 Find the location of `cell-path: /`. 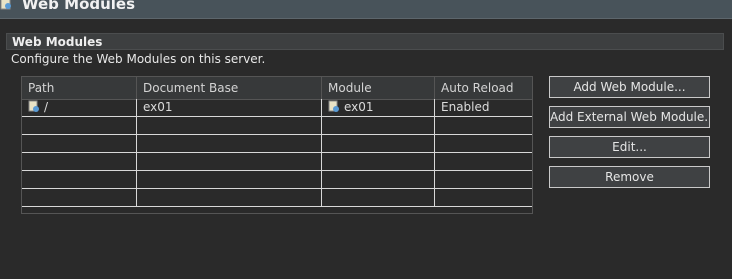

cell-path: / is located at coordinates (79, 107).